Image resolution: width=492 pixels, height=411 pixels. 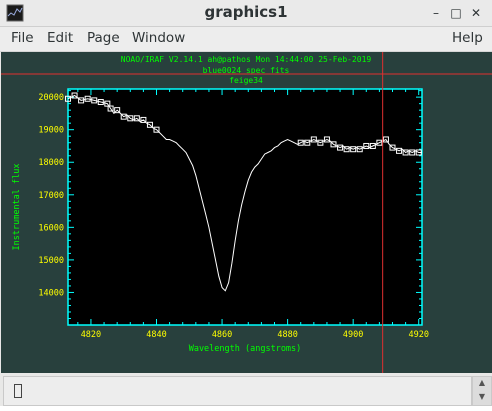 I want to click on window-title: graphics1, so click(x=246, y=12).